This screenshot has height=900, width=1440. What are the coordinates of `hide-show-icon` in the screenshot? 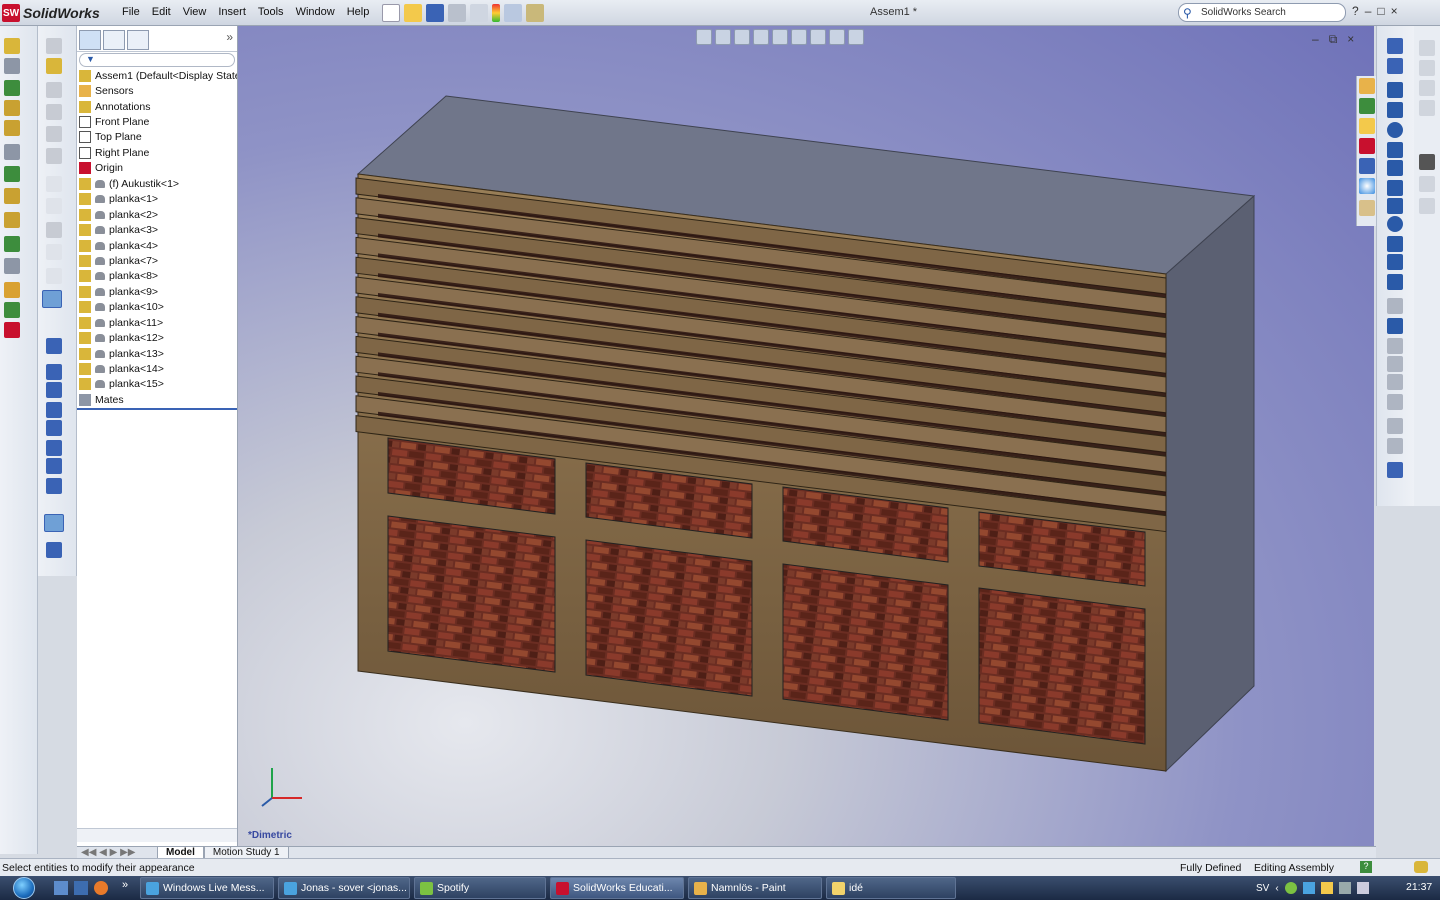 It's located at (12, 266).